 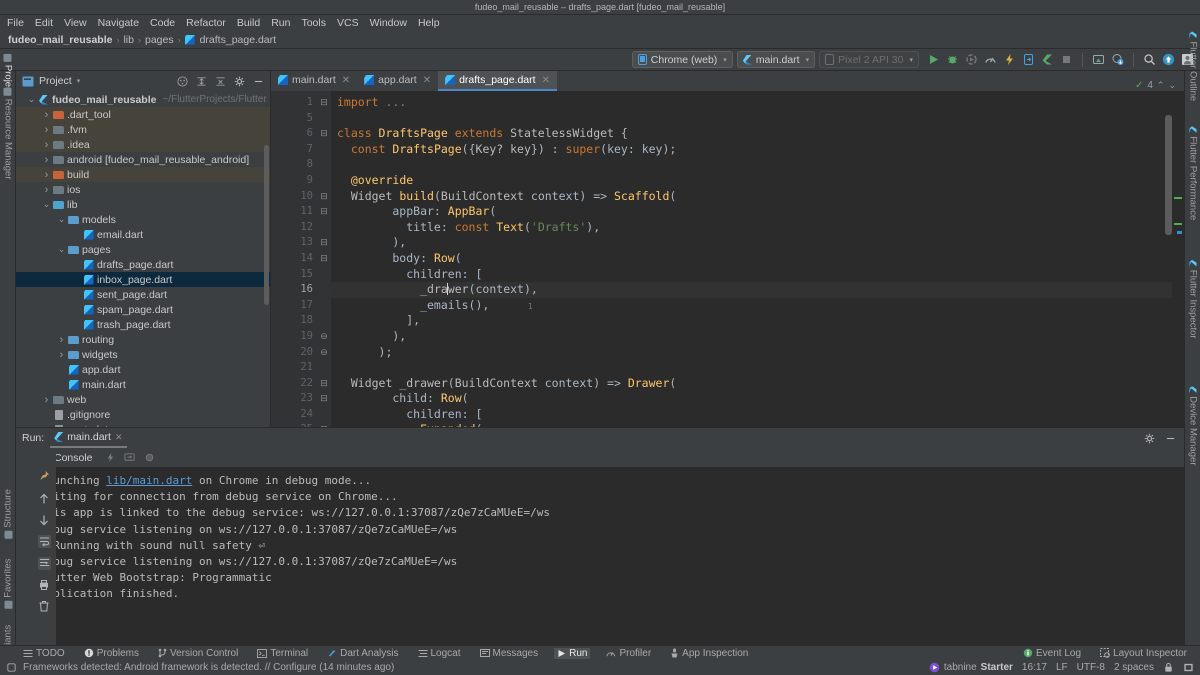 I want to click on menu-file: File, so click(x=15, y=23).